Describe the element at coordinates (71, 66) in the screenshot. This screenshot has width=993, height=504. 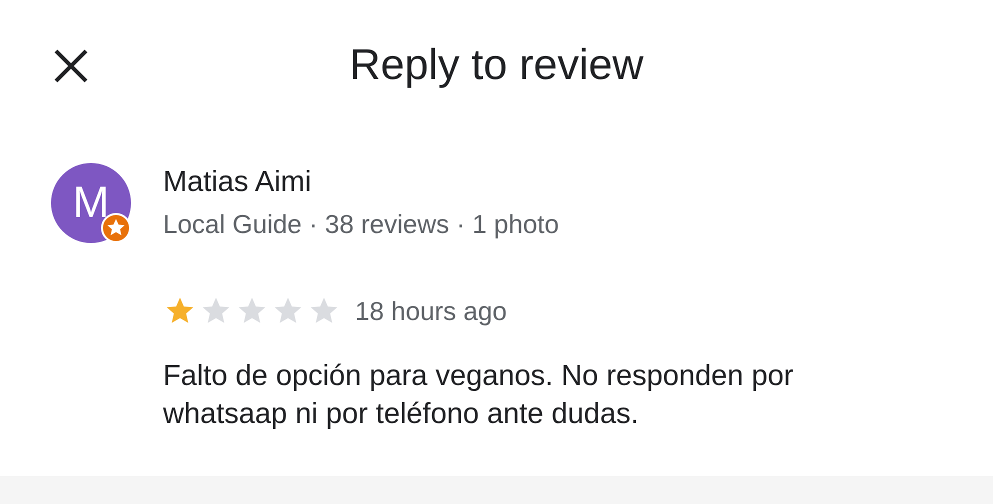
I see `close-icon` at that location.